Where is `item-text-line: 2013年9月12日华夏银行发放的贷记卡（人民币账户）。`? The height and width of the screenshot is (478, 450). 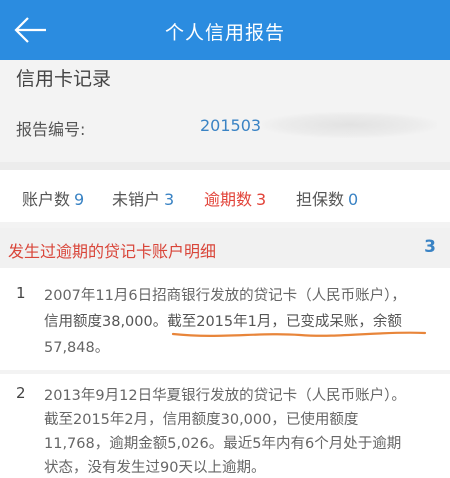 item-text-line: 2013年9月12日华夏银行发放的贷记卡（人民币账户）。 is located at coordinates (225, 396).